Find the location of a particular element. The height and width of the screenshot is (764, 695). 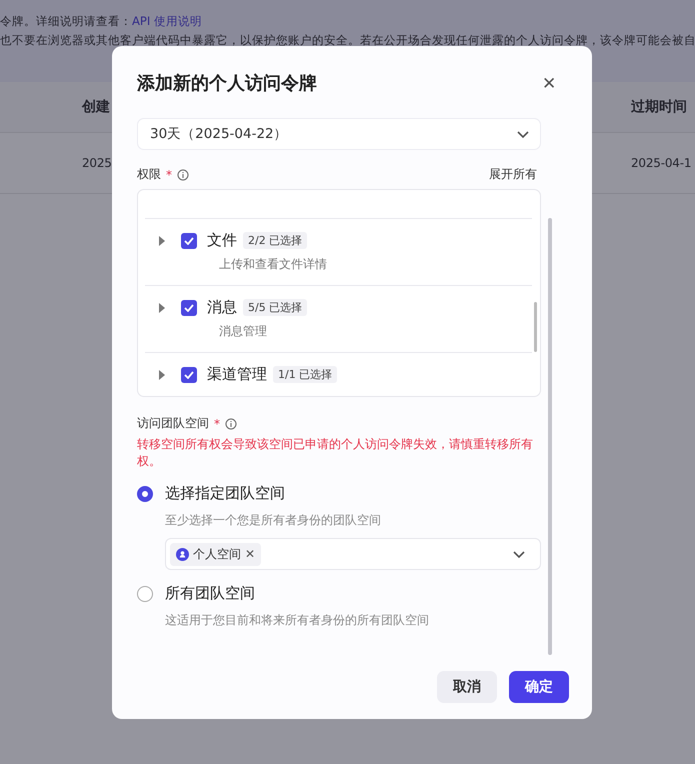

selection-count: 2/2 已选择 is located at coordinates (275, 240).